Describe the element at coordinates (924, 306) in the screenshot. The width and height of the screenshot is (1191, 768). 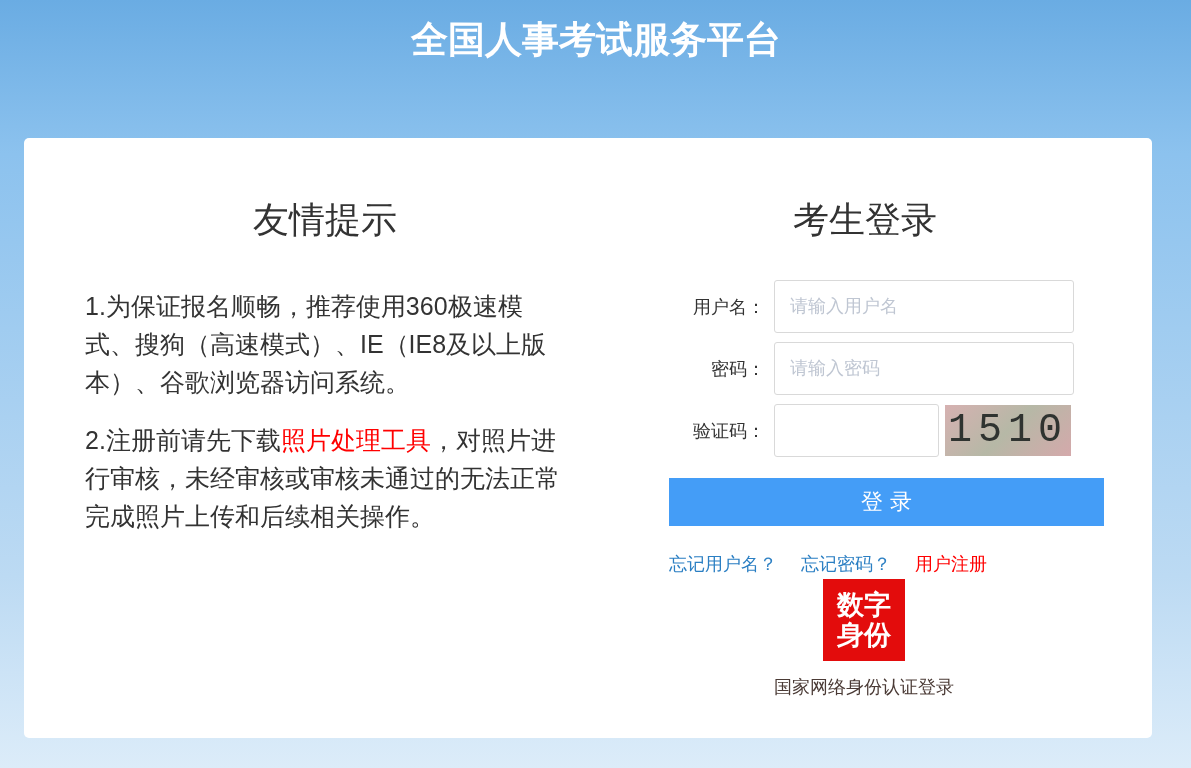
I see `username-field: 请输入用户名` at that location.